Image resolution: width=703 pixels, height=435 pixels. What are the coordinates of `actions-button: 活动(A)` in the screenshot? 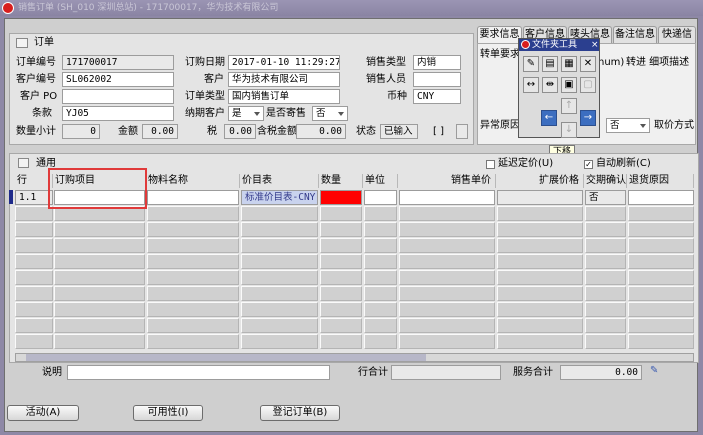 It's located at (43, 413).